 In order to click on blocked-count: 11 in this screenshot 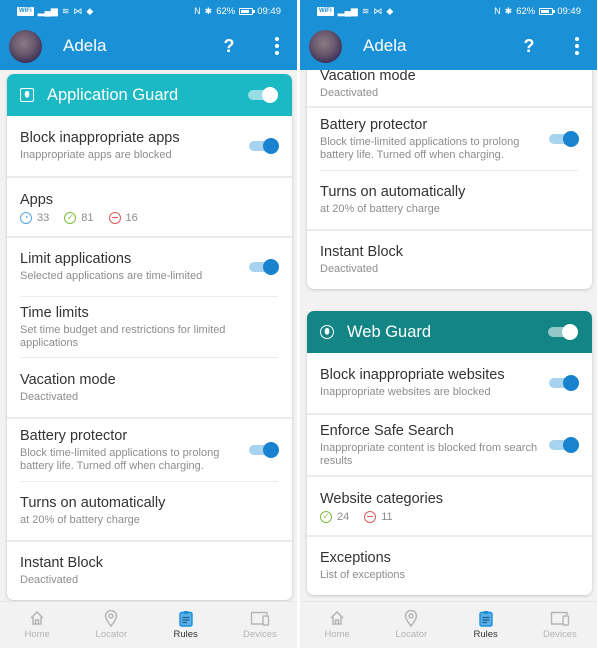, I will do `click(387, 516)`.